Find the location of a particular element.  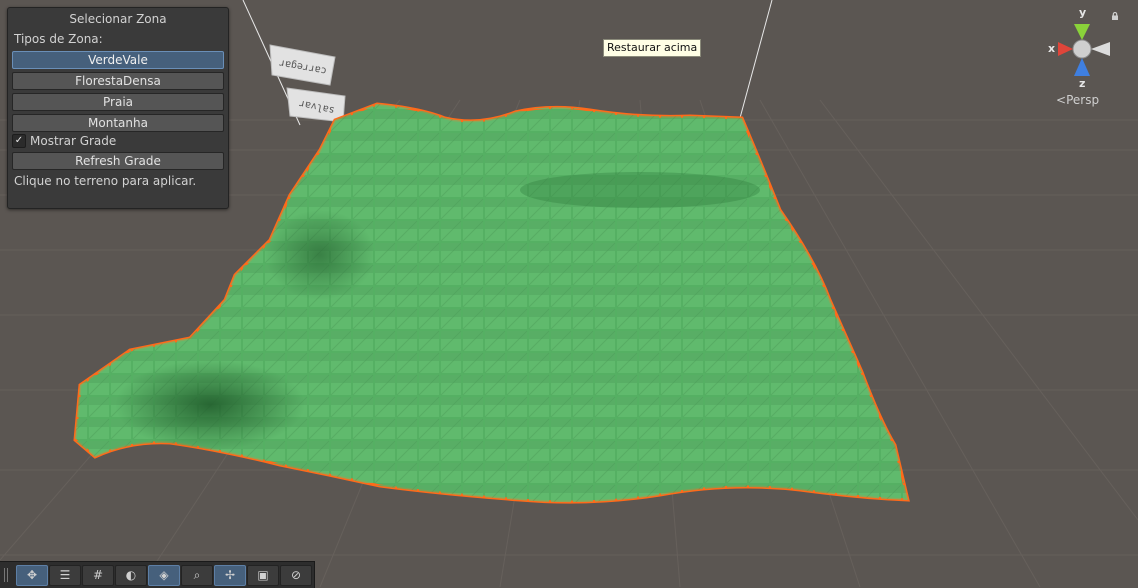

navigate-tool-button: ⊘ is located at coordinates (296, 575).